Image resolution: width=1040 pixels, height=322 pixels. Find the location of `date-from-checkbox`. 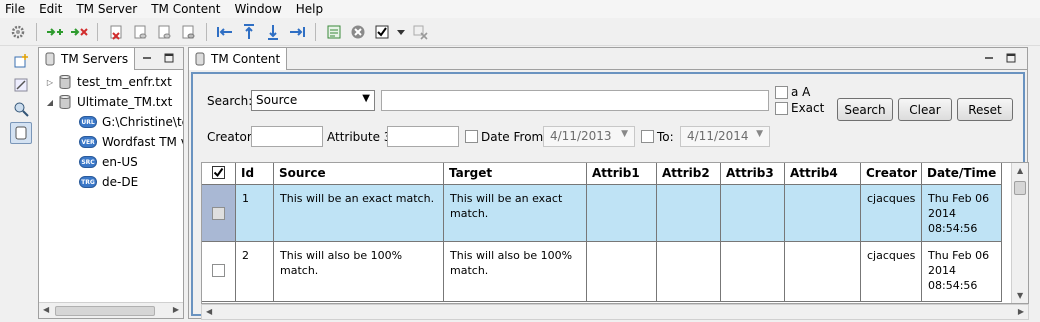

date-from-checkbox is located at coordinates (471, 136).